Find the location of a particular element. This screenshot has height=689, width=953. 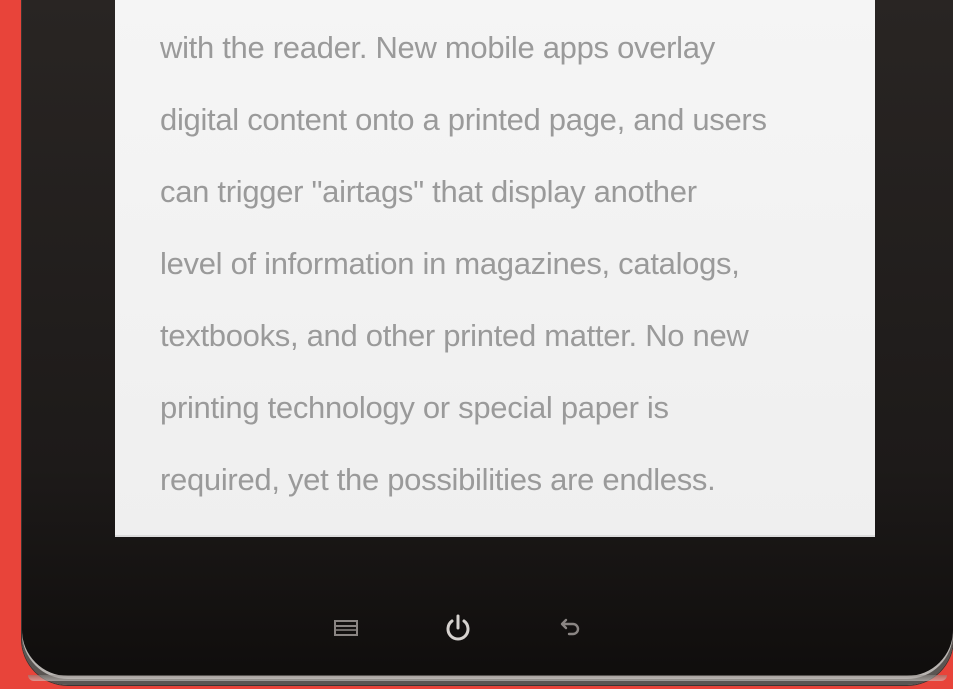

menu-icon is located at coordinates (345, 628).